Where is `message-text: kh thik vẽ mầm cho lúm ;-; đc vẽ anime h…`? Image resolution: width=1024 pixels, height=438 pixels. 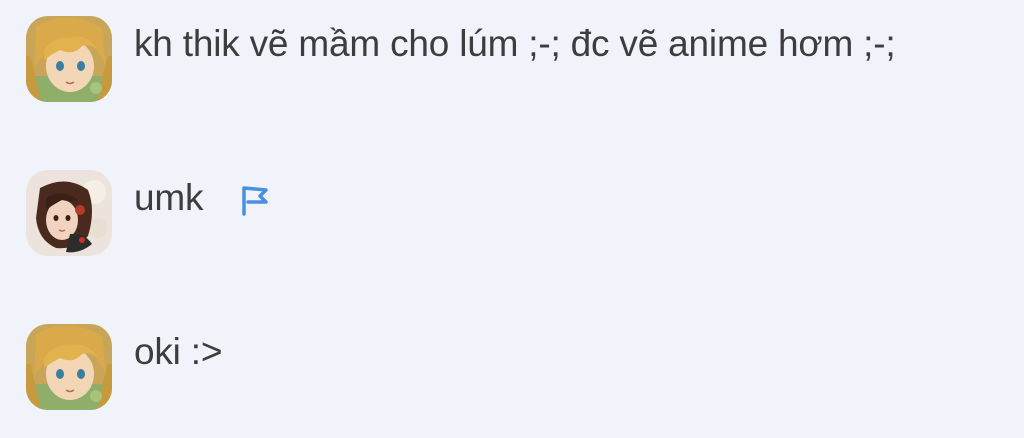
message-text: kh thik vẽ mầm cho lúm ;-; đc vẽ anime h… is located at coordinates (515, 43).